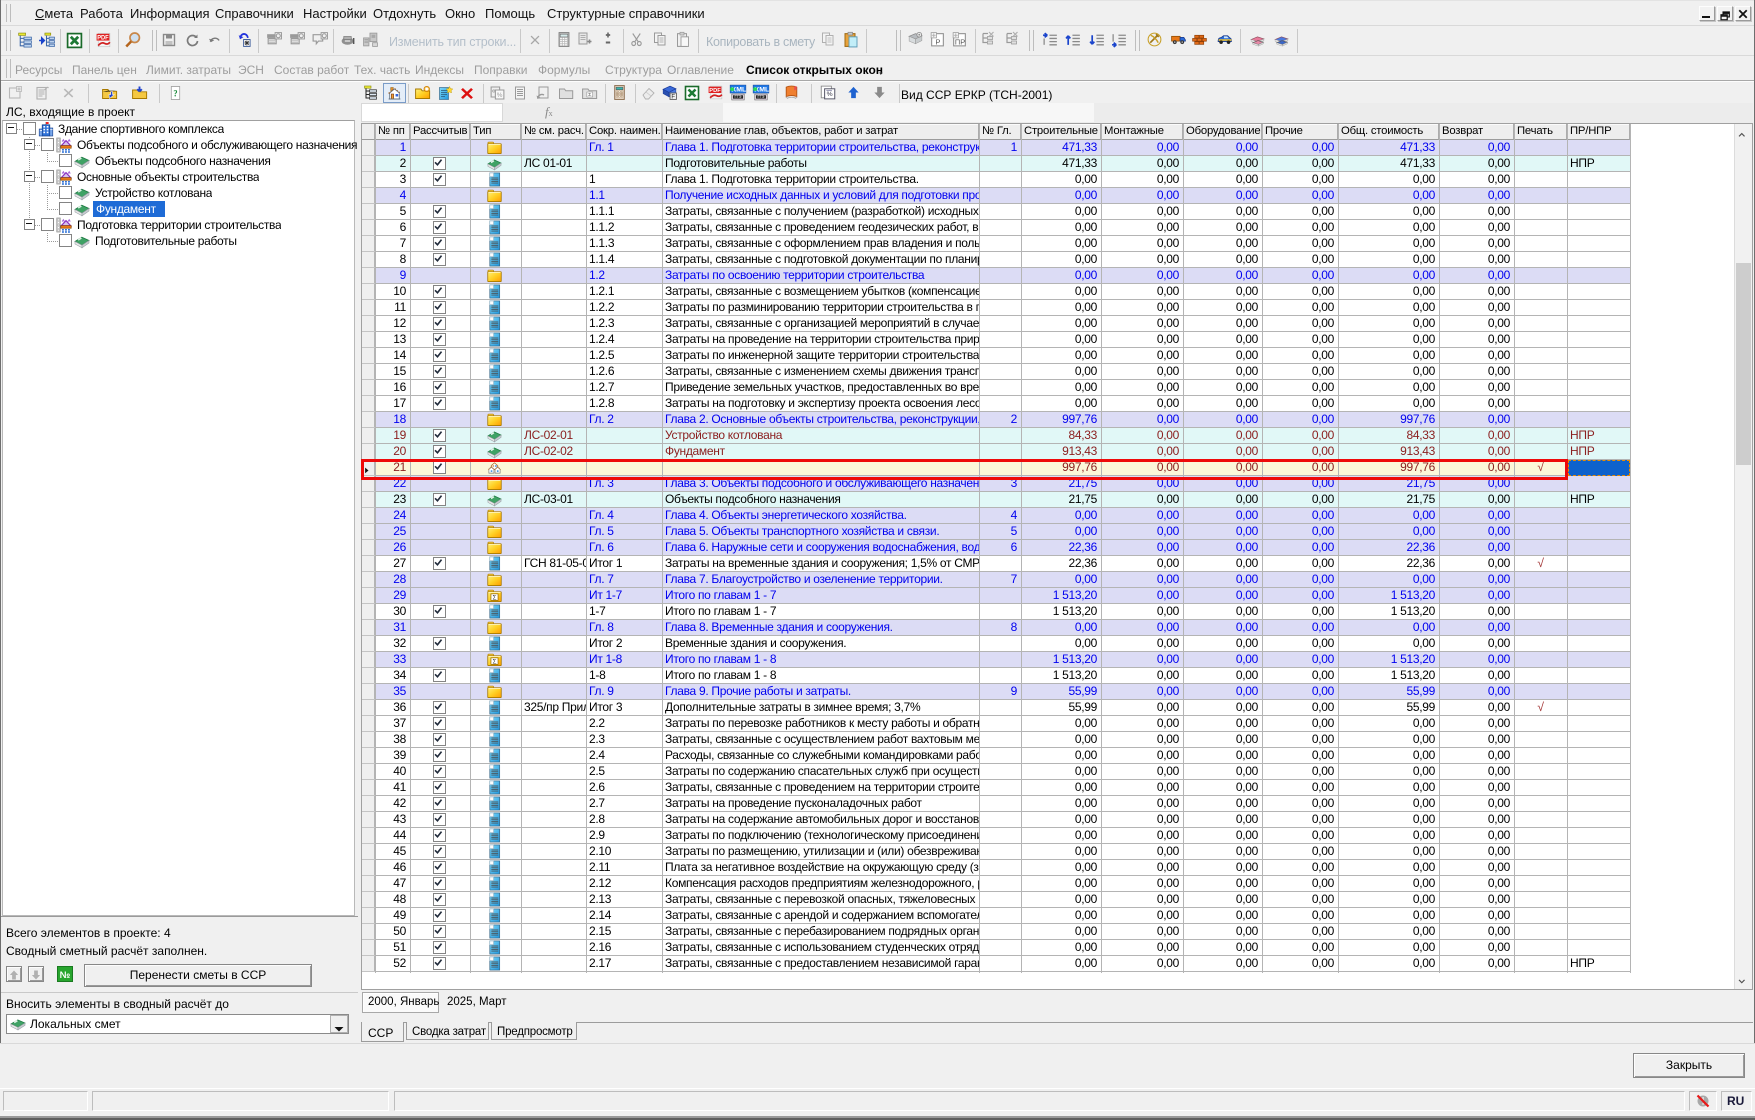 Image resolution: width=1755 pixels, height=1120 pixels. I want to click on svg-text: №, so click(65, 975).